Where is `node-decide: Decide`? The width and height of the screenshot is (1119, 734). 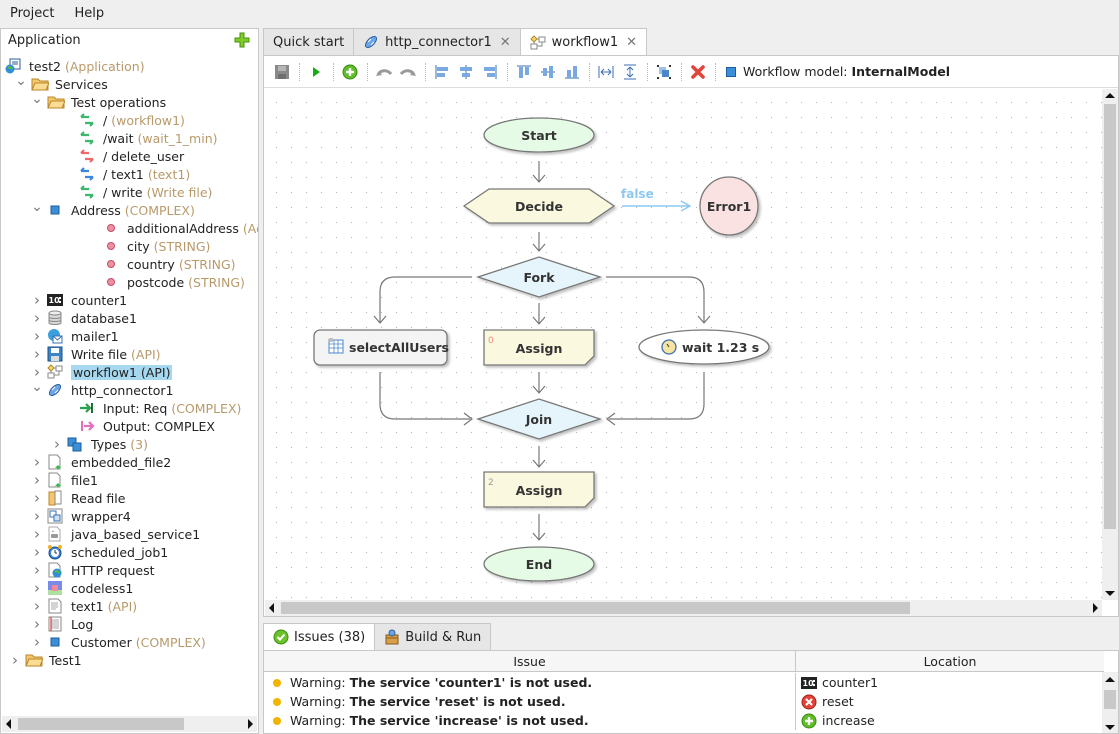
node-decide: Decide is located at coordinates (539, 206).